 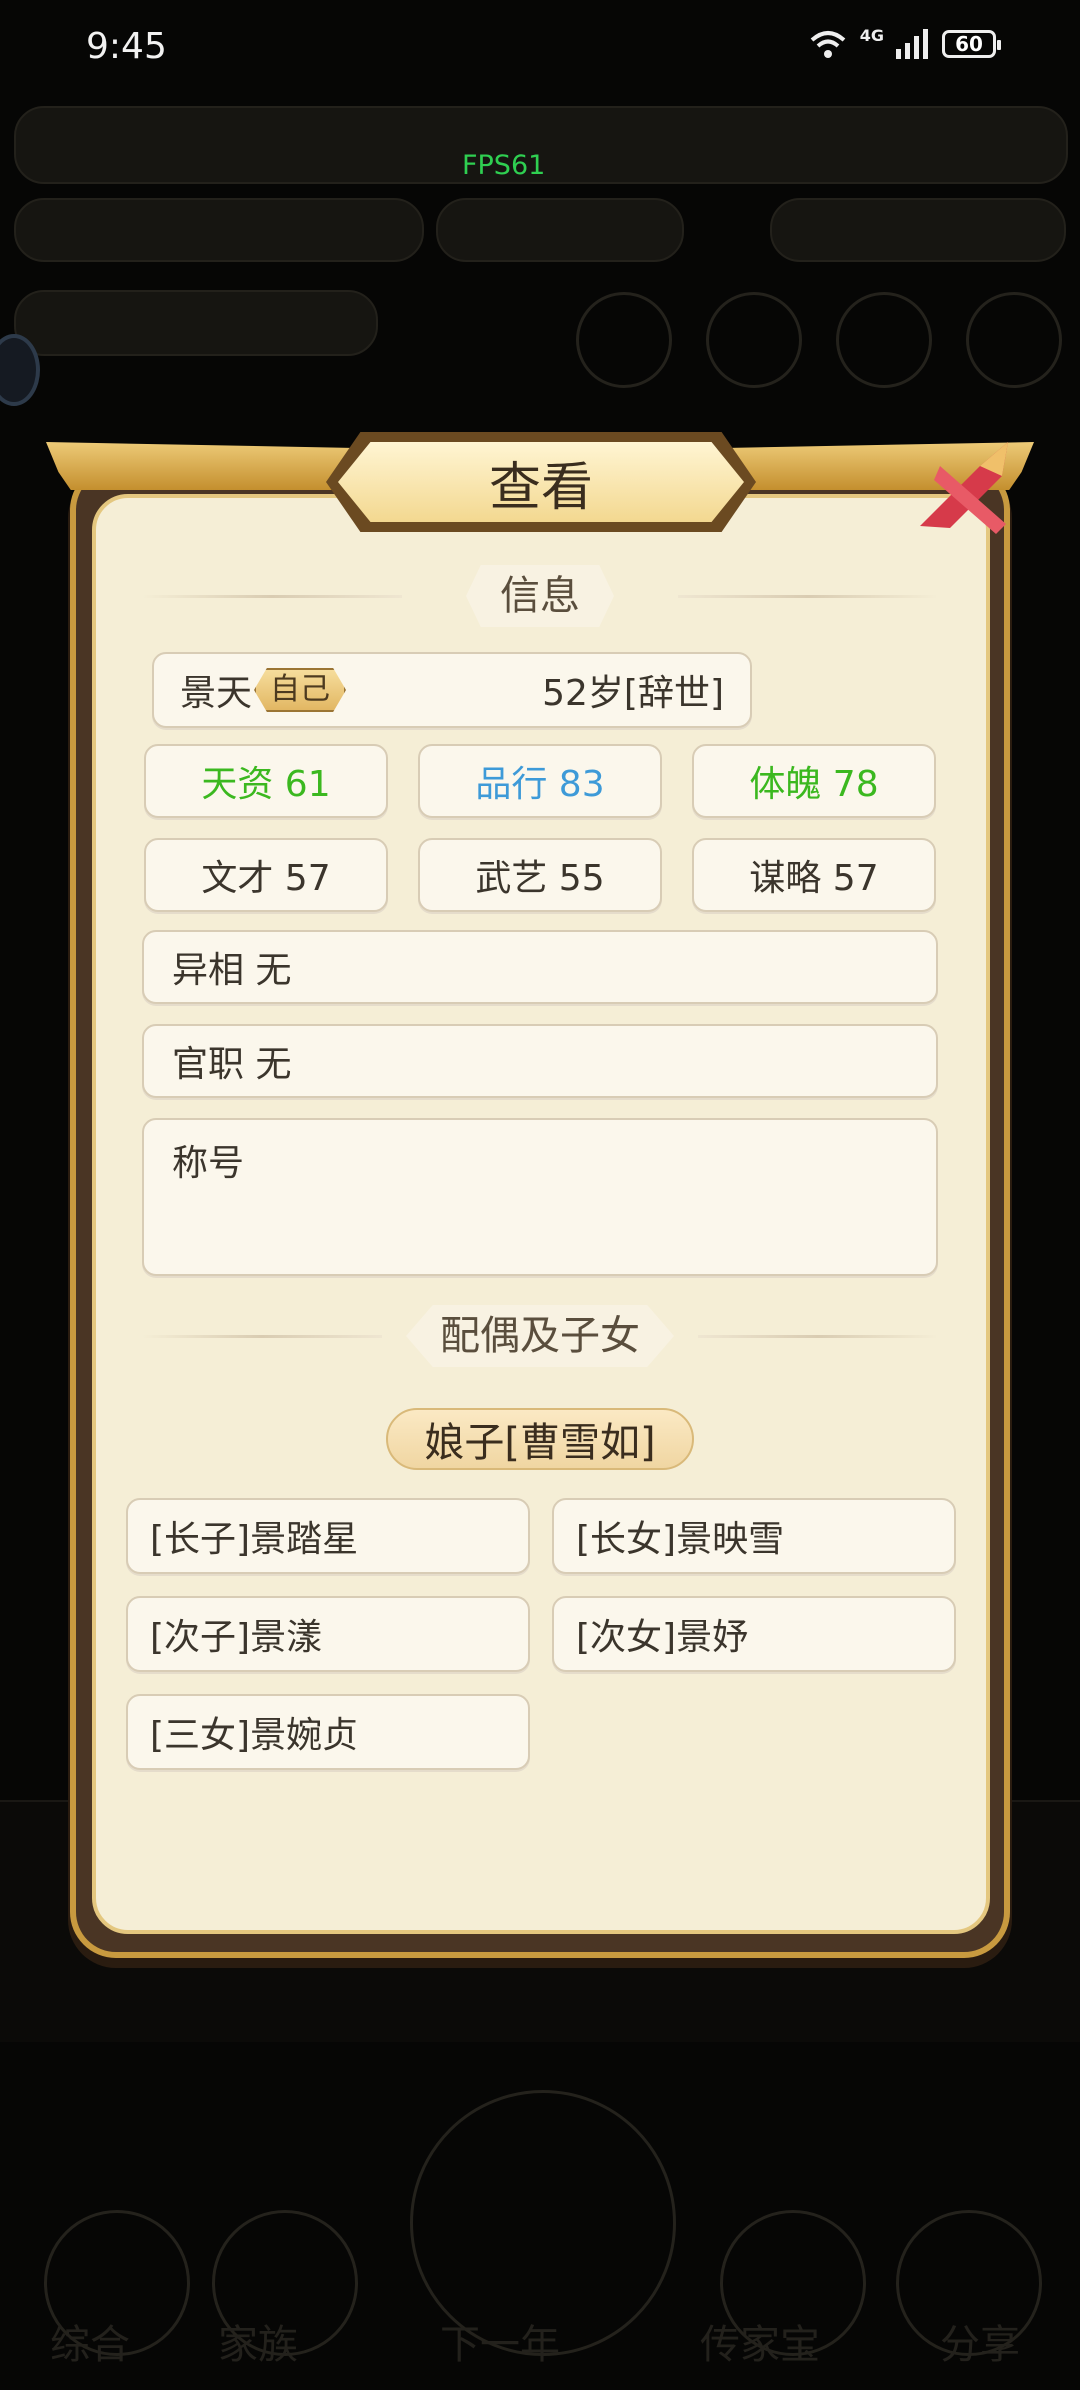 I want to click on bg-notice-icon, so click(x=884, y=340).